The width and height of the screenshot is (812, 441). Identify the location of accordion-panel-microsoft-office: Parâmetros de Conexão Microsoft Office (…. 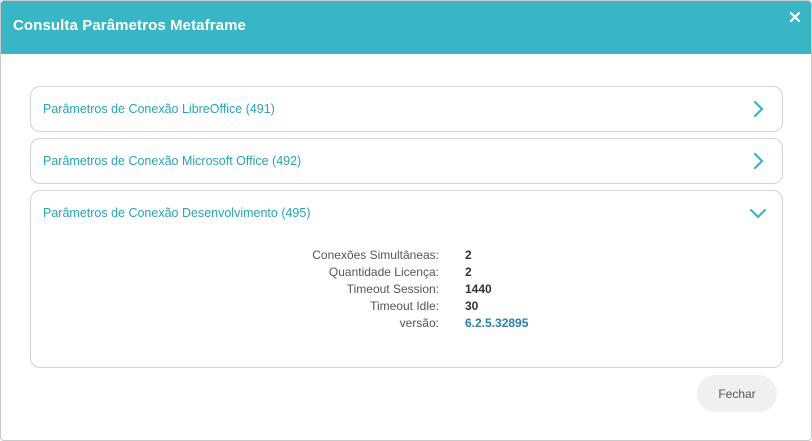
(406, 161).